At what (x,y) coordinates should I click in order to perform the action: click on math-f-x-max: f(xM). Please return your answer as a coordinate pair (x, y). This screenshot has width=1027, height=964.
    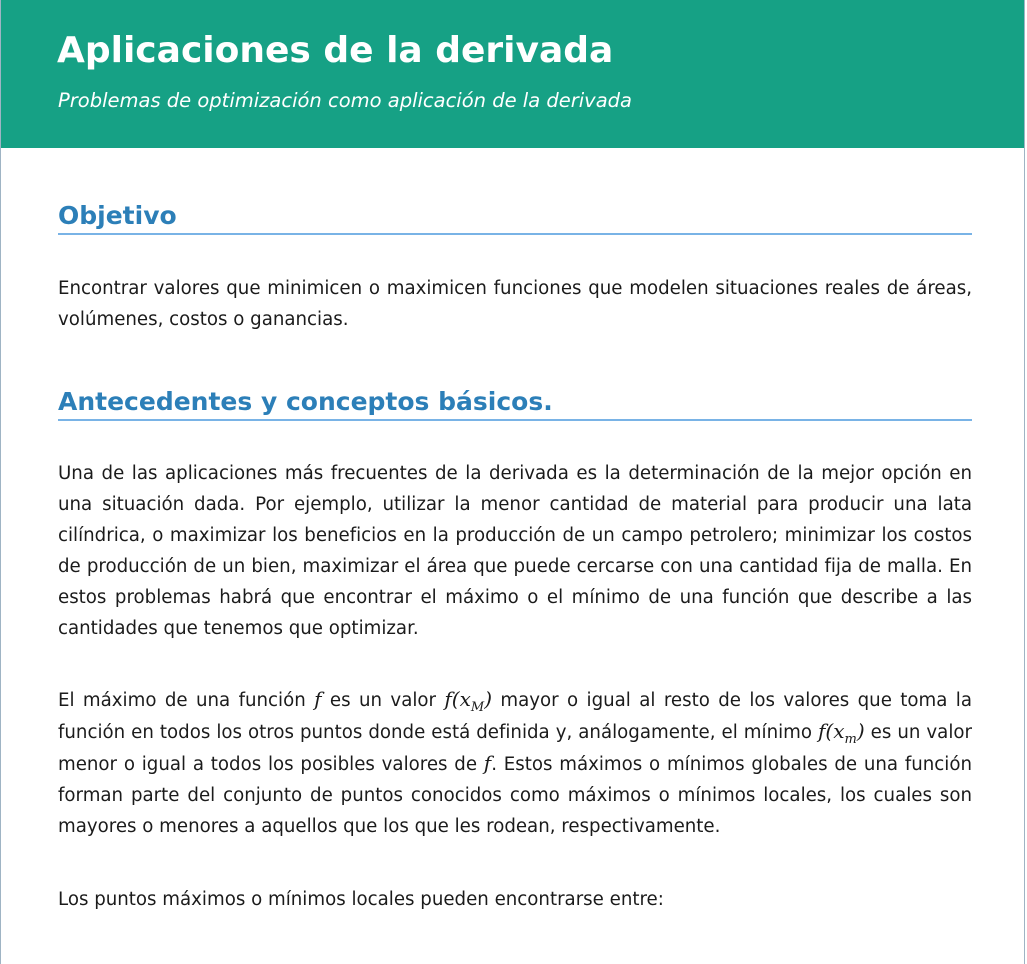
    Looking at the image, I should click on (468, 700).